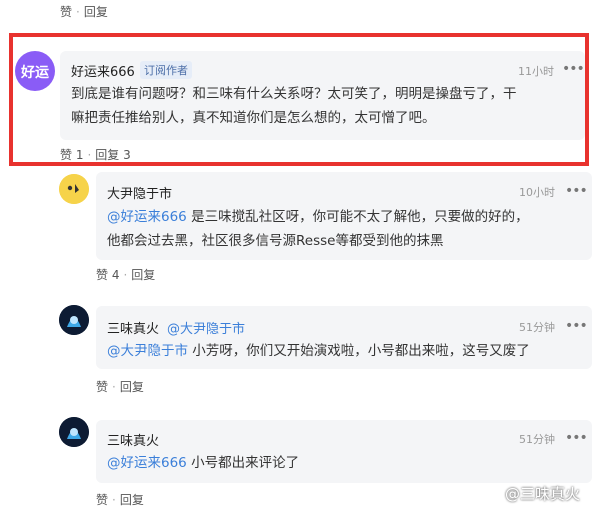  Describe the element at coordinates (536, 71) in the screenshot. I see `comment-time: 11小时` at that location.